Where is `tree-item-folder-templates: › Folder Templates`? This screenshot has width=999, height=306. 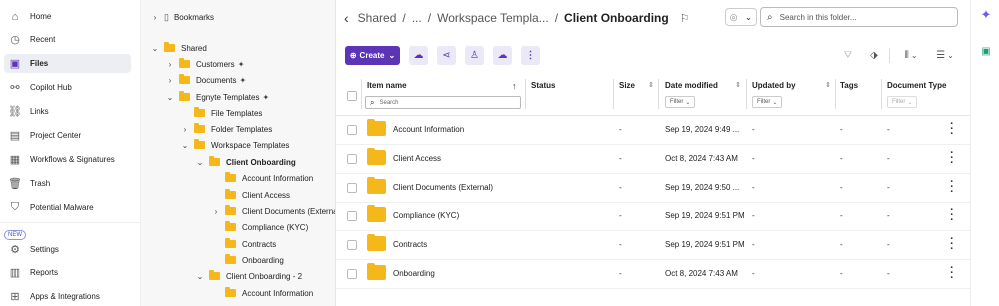 tree-item-folder-templates: › Folder Templates is located at coordinates (226, 129).